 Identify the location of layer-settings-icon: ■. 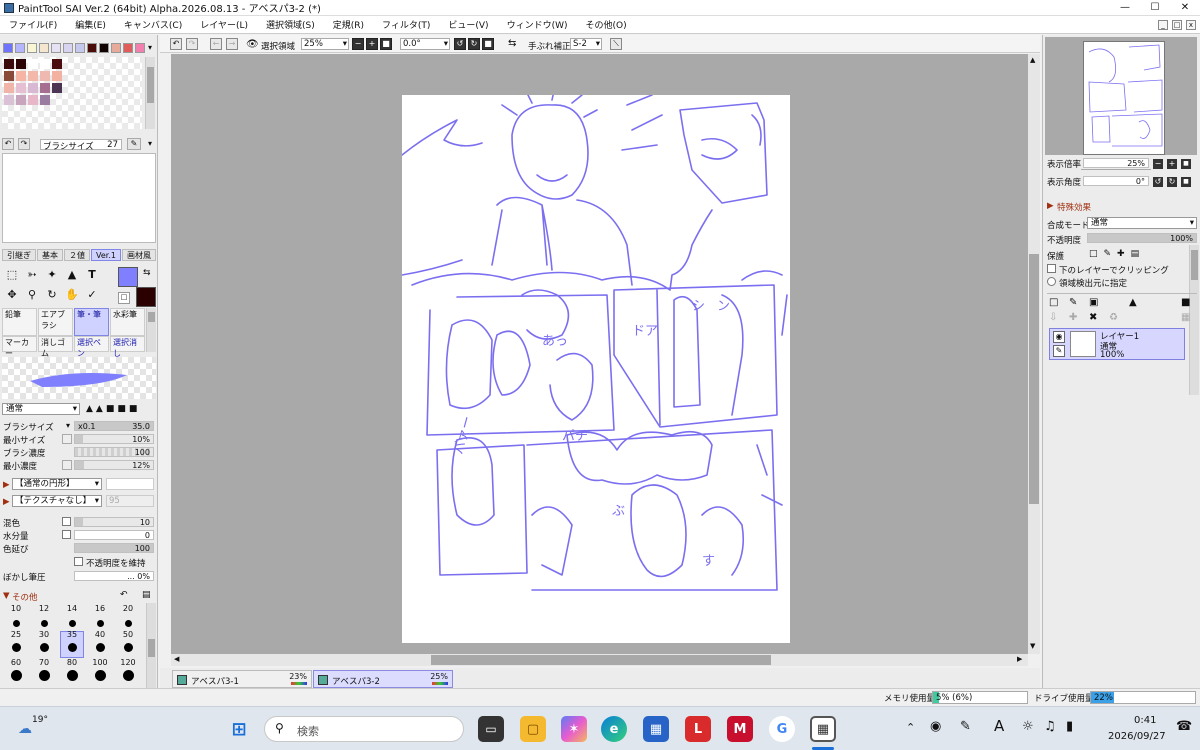
(1185, 302).